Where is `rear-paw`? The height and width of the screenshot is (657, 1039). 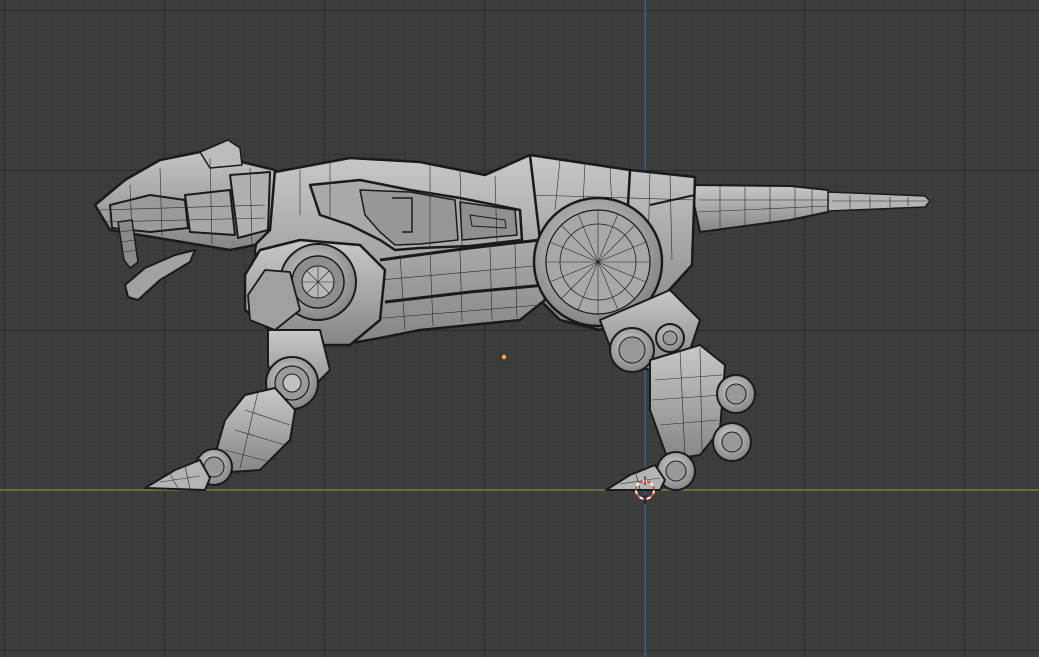
rear-paw is located at coordinates (635, 477).